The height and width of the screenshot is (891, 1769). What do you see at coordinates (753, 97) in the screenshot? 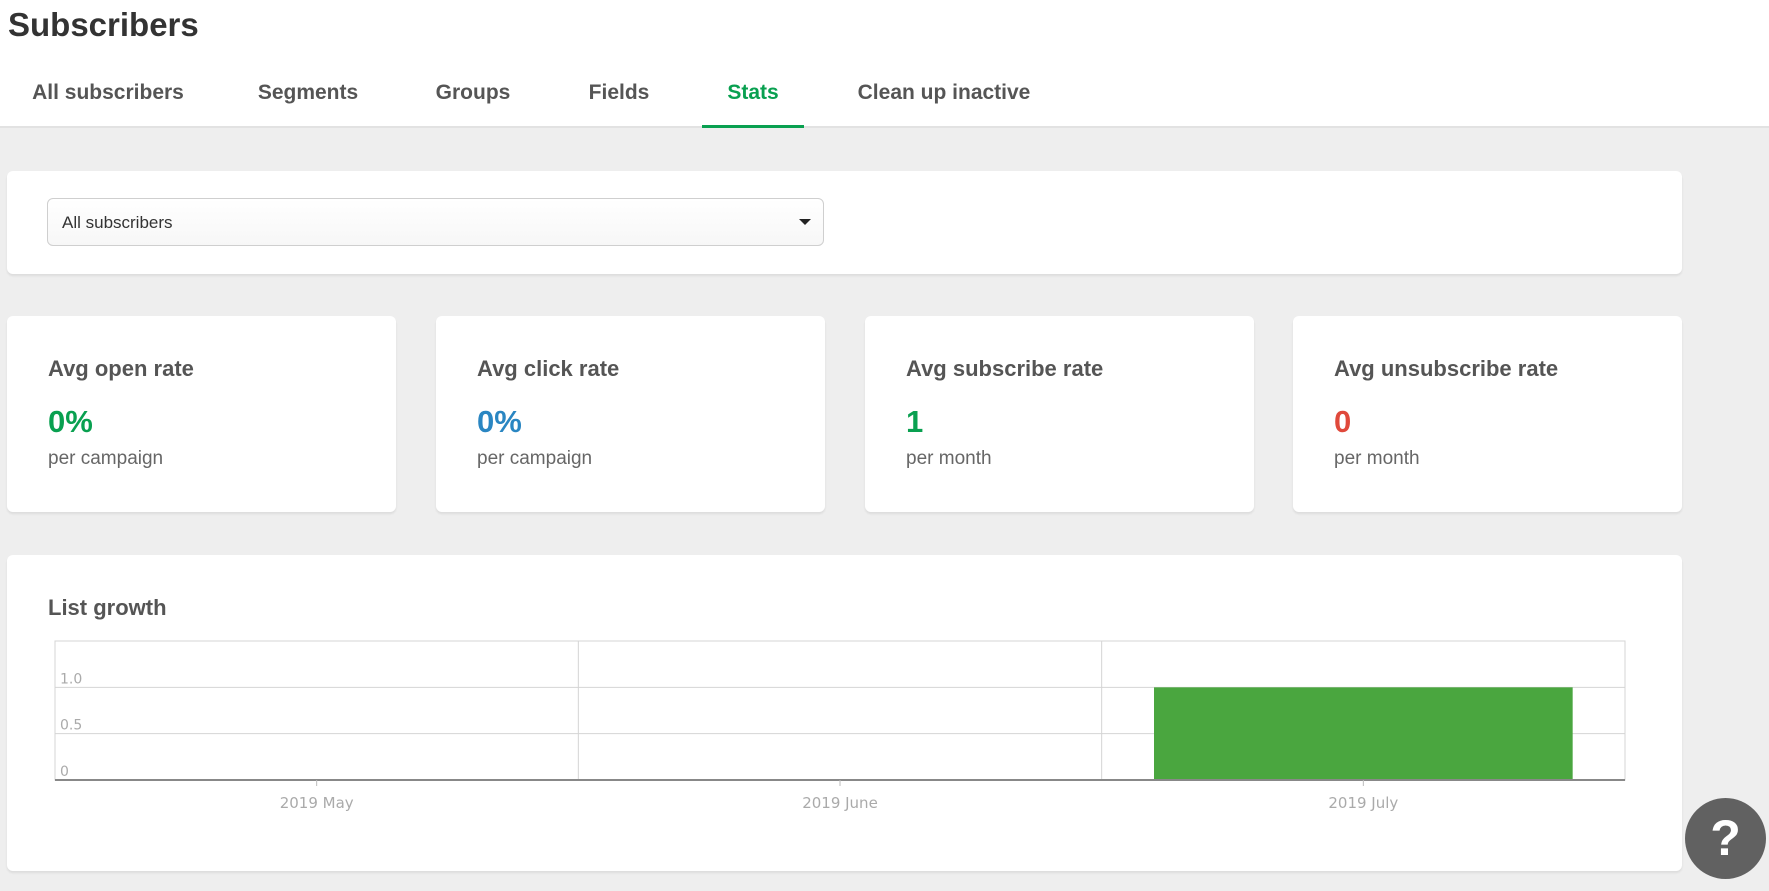
I see `tab-stats: Stats` at bounding box center [753, 97].